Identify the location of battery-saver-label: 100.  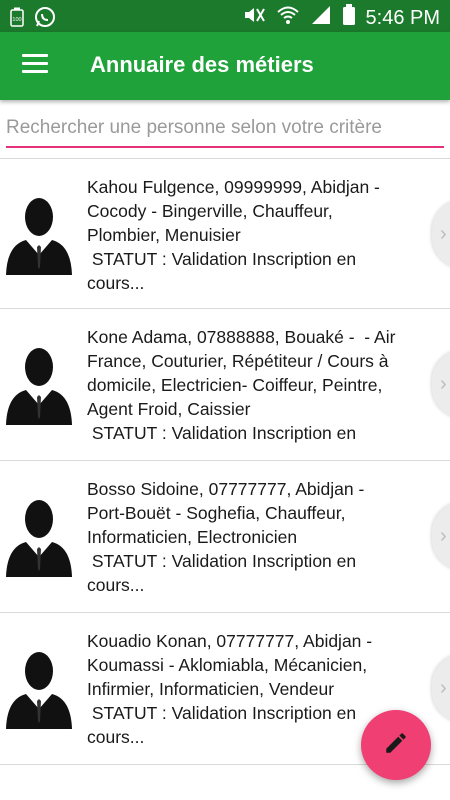
(16, 20).